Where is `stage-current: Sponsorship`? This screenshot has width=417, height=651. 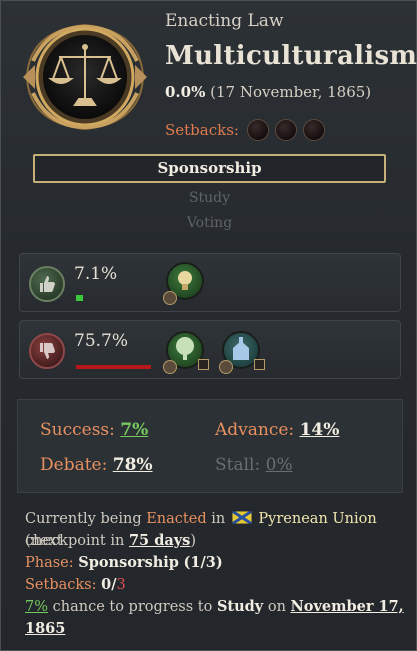
stage-current: Sponsorship is located at coordinates (209, 168).